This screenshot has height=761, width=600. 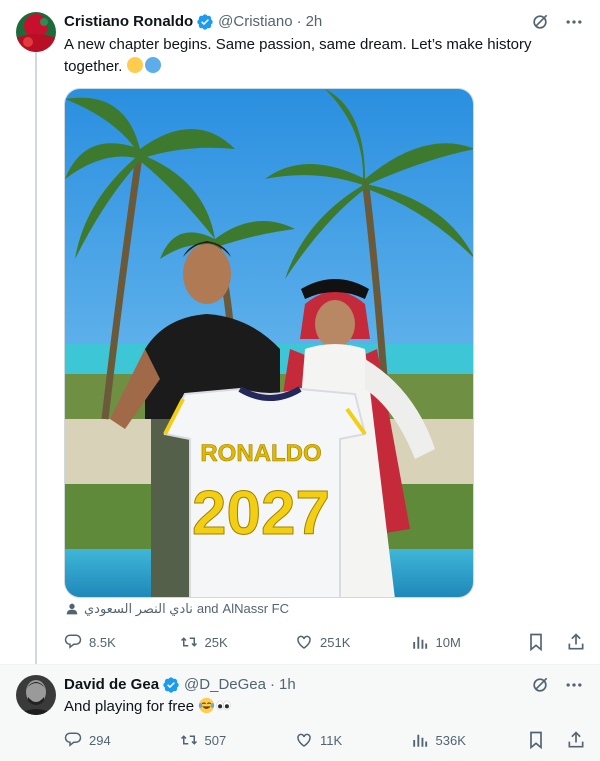 What do you see at coordinates (206, 705) in the screenshot?
I see `tears-of-joy-emoji` at bounding box center [206, 705].